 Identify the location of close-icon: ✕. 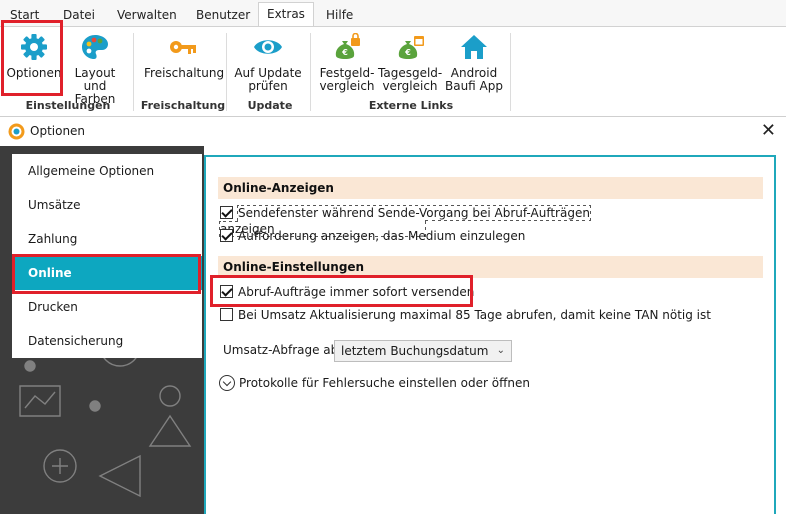
(768, 131).